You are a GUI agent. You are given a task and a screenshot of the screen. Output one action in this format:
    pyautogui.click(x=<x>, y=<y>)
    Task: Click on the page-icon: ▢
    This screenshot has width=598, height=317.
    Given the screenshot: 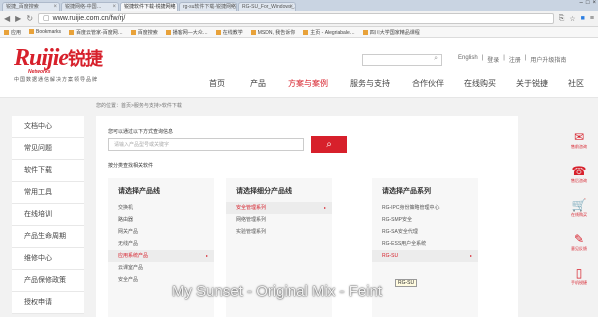 What is the action you would take?
    pyautogui.click(x=46, y=18)
    